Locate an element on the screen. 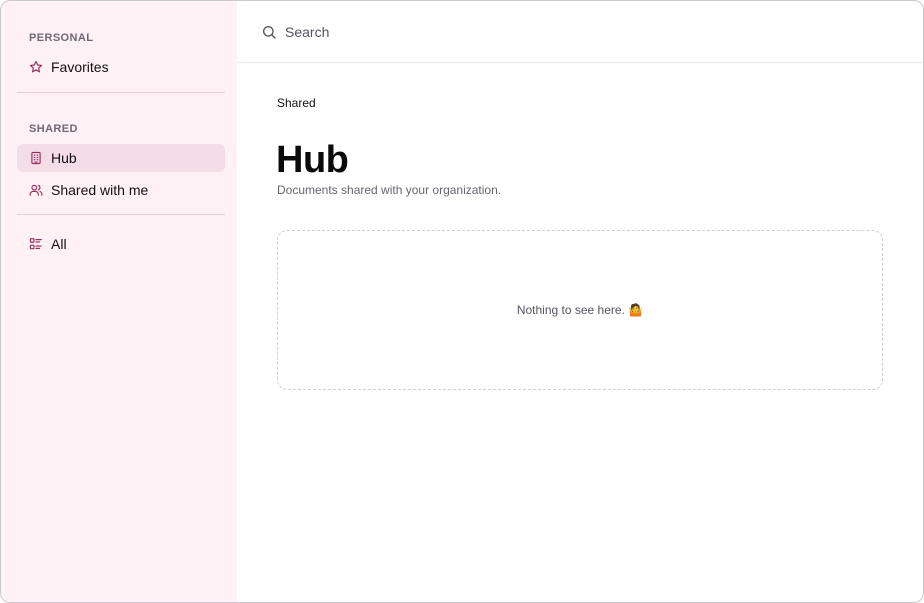 The width and height of the screenshot is (924, 603). building-icon is located at coordinates (36, 158).